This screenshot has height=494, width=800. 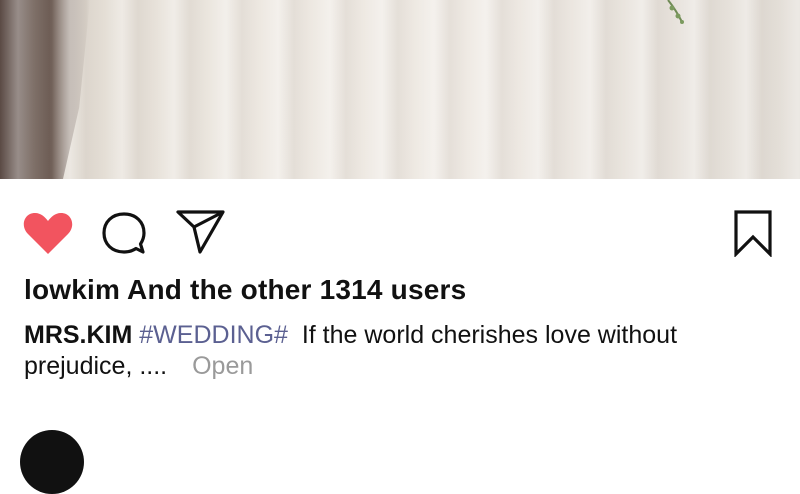 What do you see at coordinates (245, 290) in the screenshot?
I see `likes-summary: lowkim And the other 1314 users` at bounding box center [245, 290].